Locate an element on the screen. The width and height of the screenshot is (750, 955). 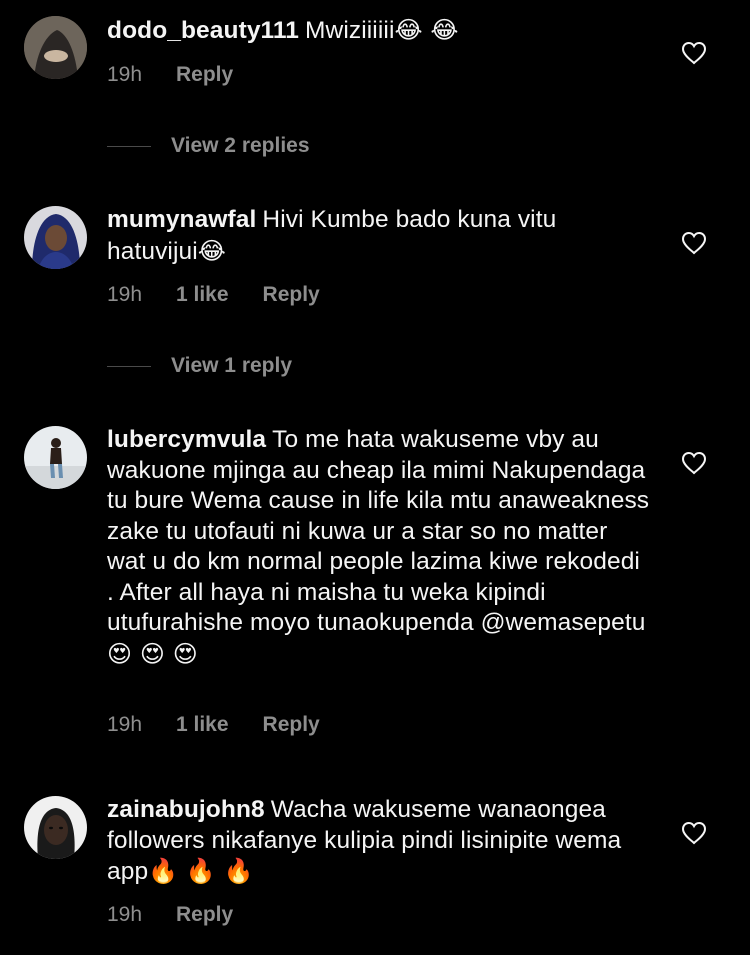
username: dodo_beauty111 is located at coordinates (203, 30).